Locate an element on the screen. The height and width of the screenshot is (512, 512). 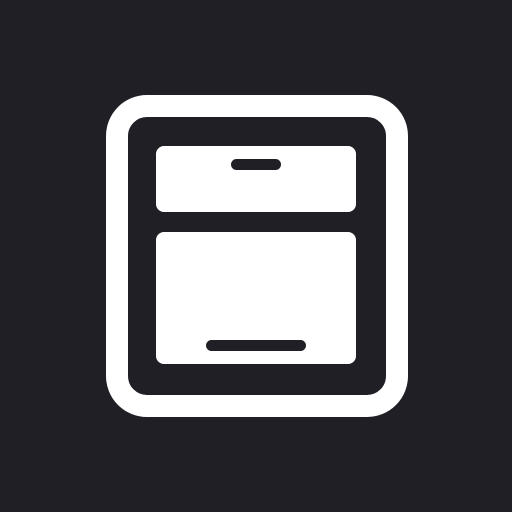
top-drawer-handle is located at coordinates (256, 164).